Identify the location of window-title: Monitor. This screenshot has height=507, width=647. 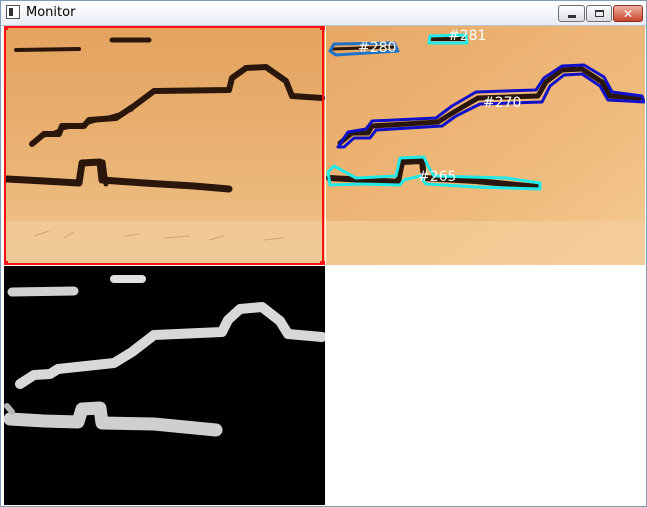
(51, 12).